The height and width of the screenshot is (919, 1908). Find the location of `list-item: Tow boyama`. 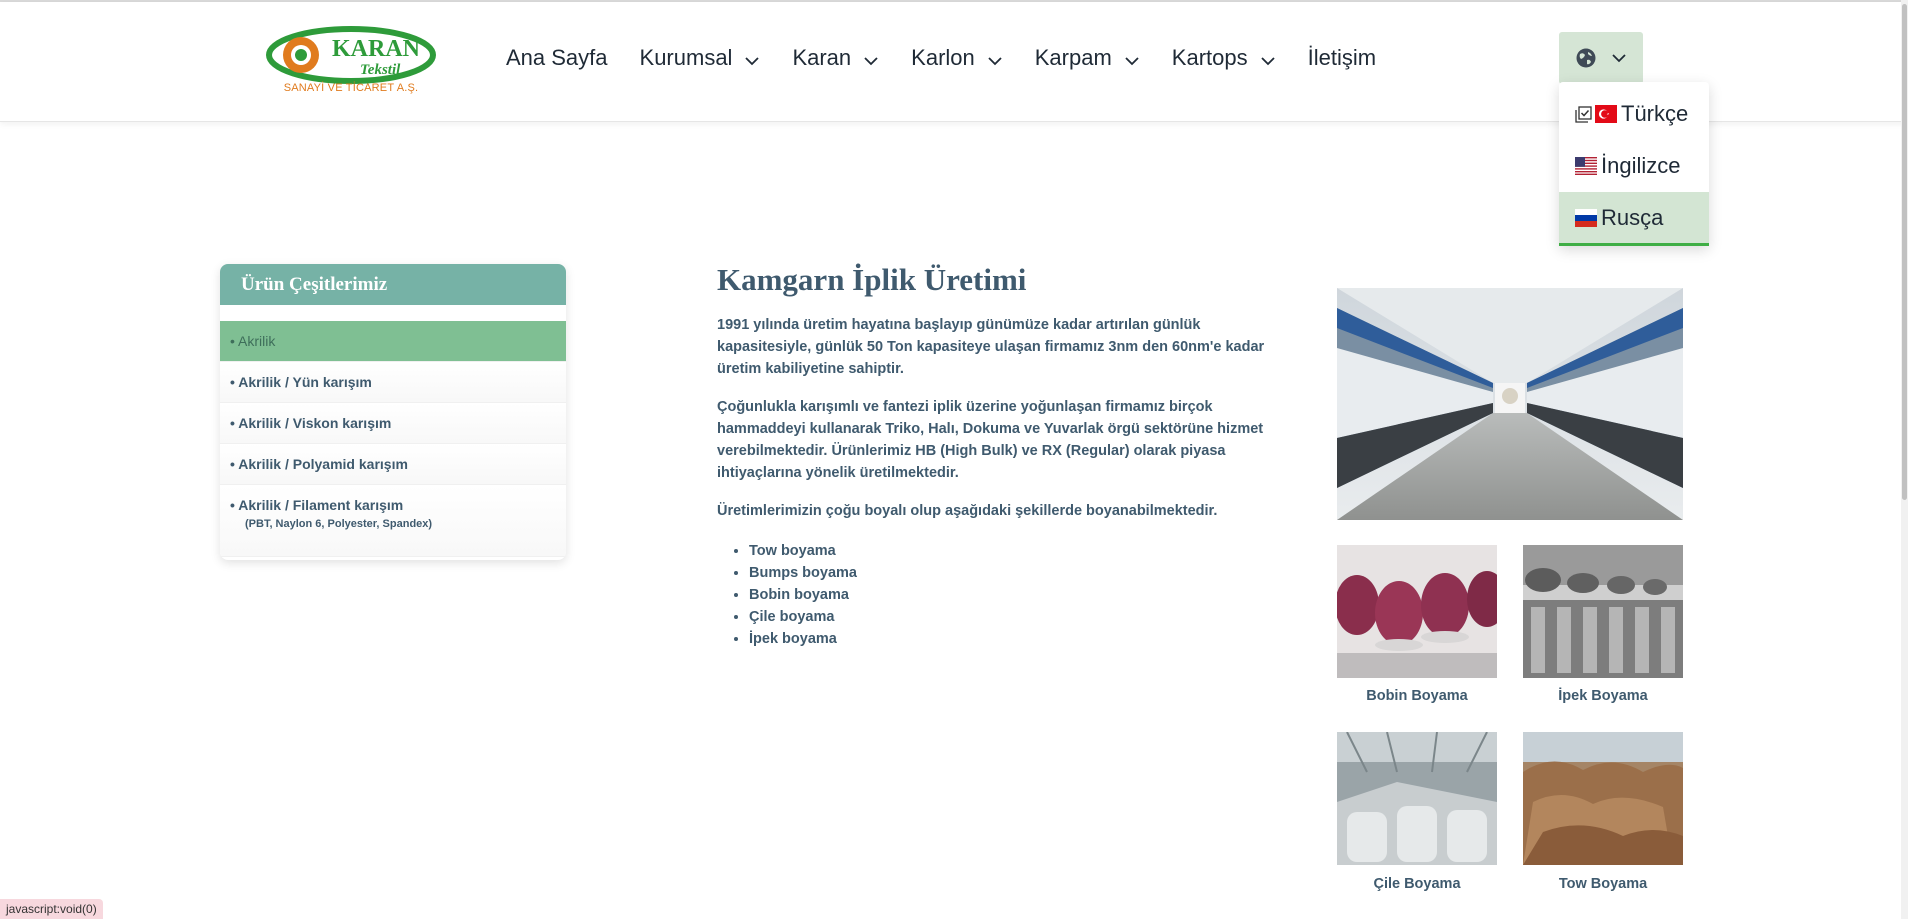

list-item: Tow boyama is located at coordinates (1023, 551).